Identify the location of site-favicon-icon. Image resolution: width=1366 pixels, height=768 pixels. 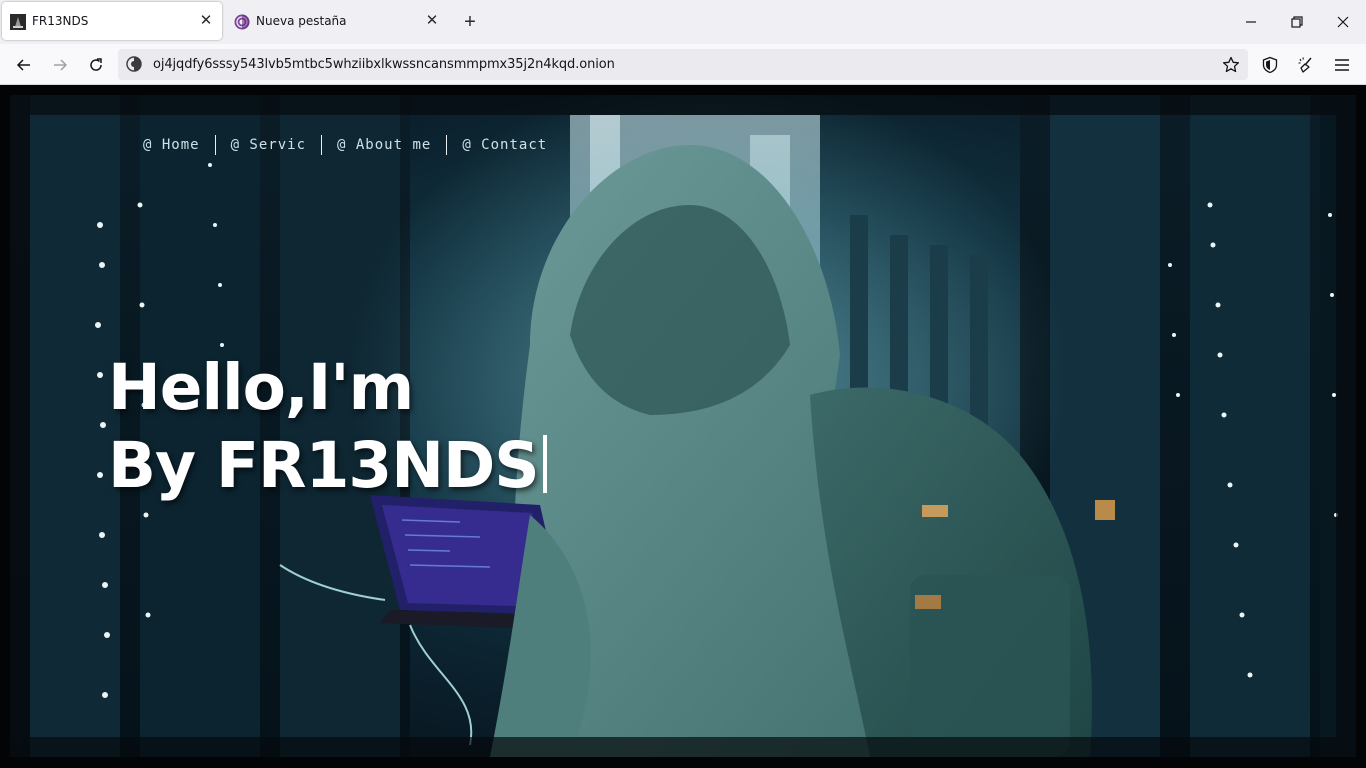
(18, 22).